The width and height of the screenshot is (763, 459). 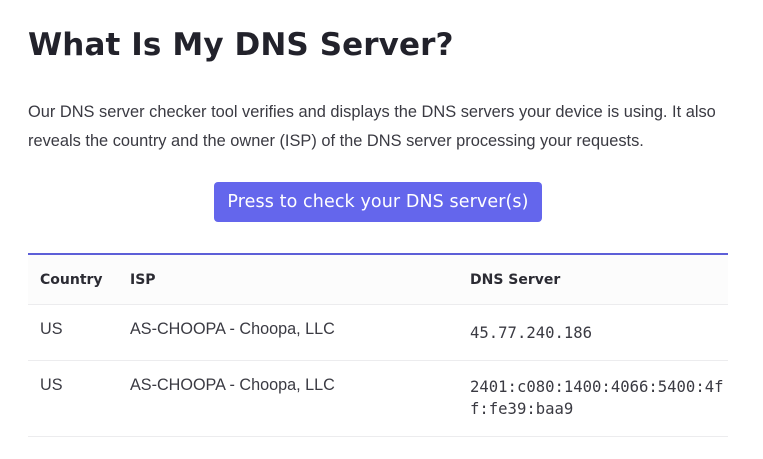 I want to click on table-header-row: Country ISP DNS Server, so click(x=378, y=280).